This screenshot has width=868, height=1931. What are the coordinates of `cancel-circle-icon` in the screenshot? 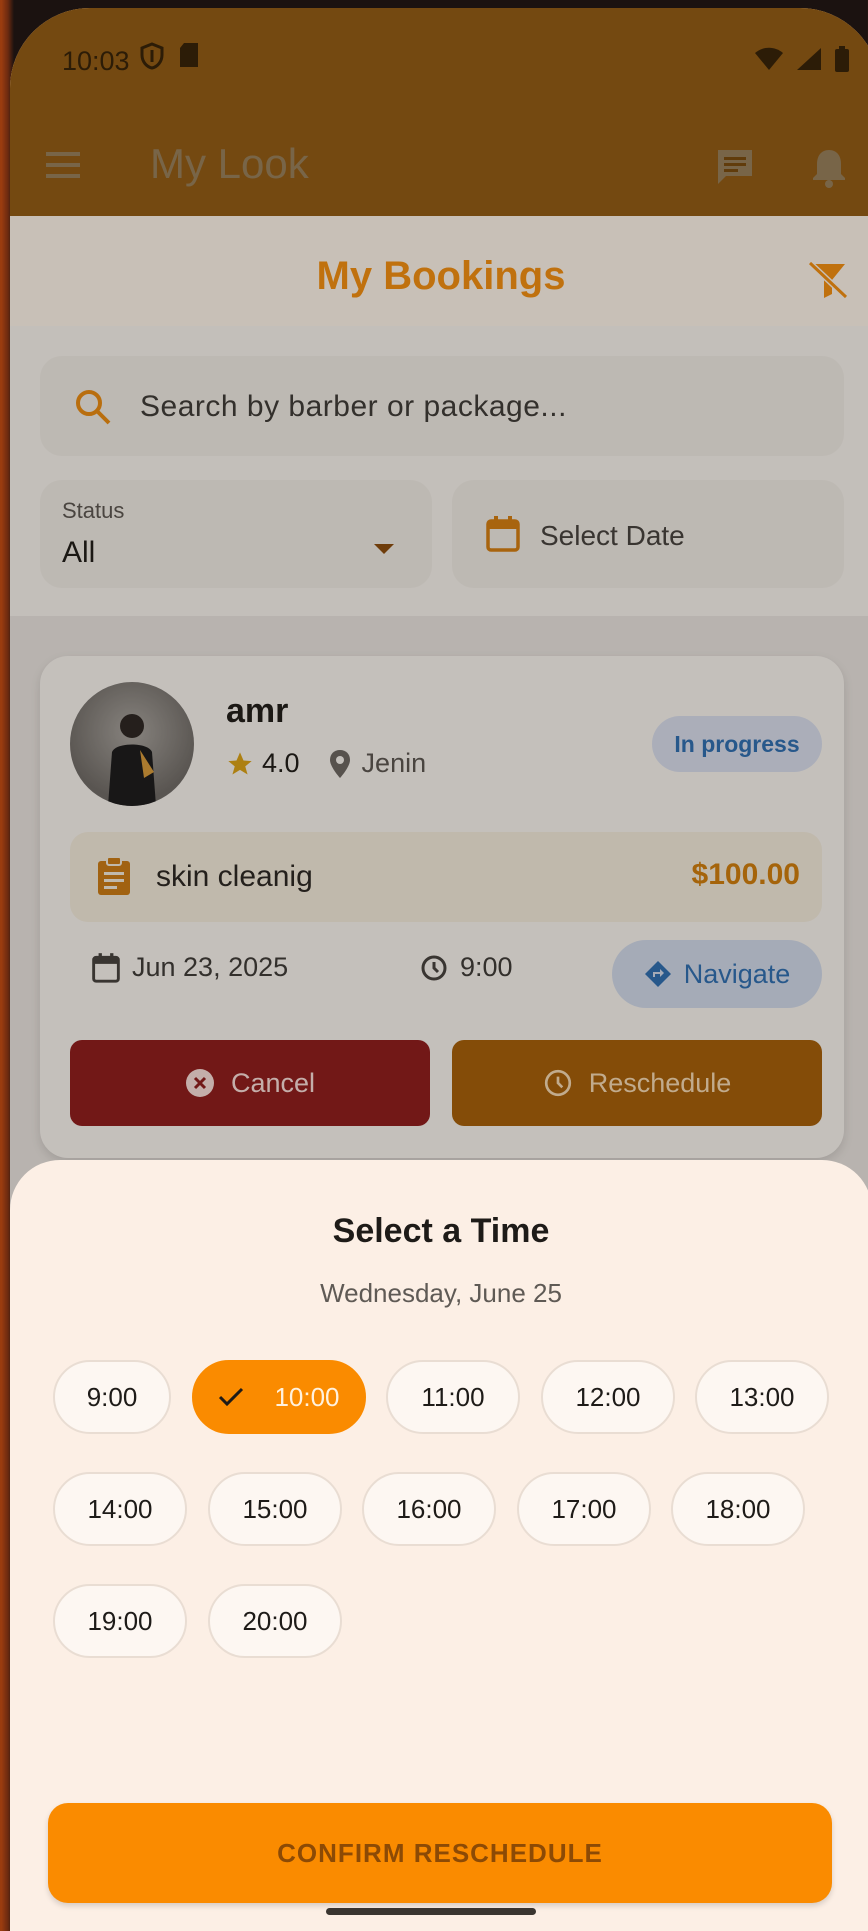 It's located at (199, 1083).